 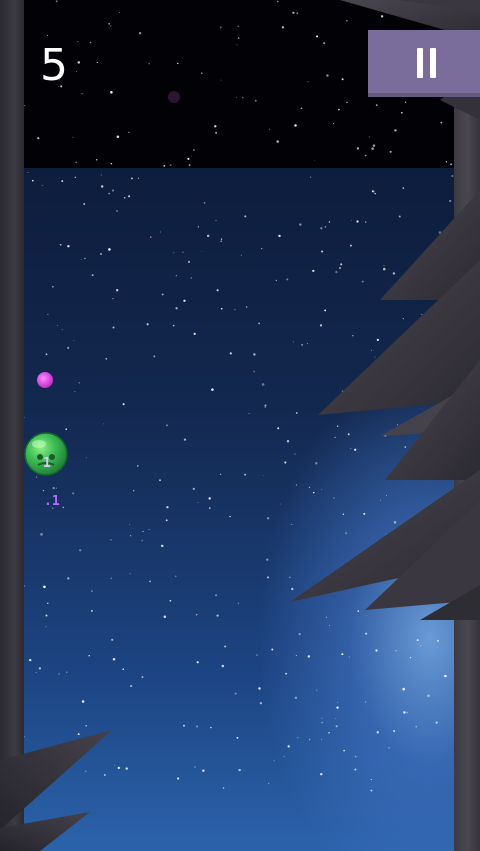 I want to click on pause-button, so click(x=424, y=63).